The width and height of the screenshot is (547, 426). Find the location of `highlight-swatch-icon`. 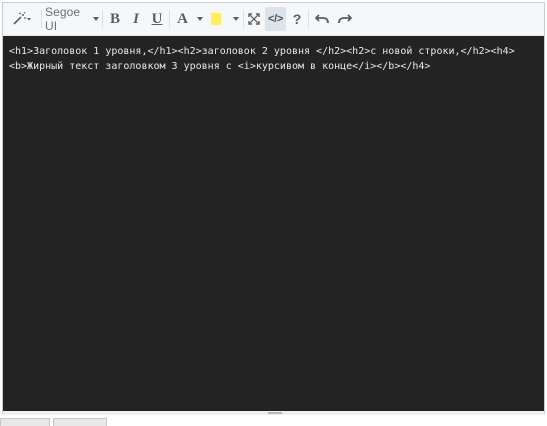

highlight-swatch-icon is located at coordinates (216, 19).